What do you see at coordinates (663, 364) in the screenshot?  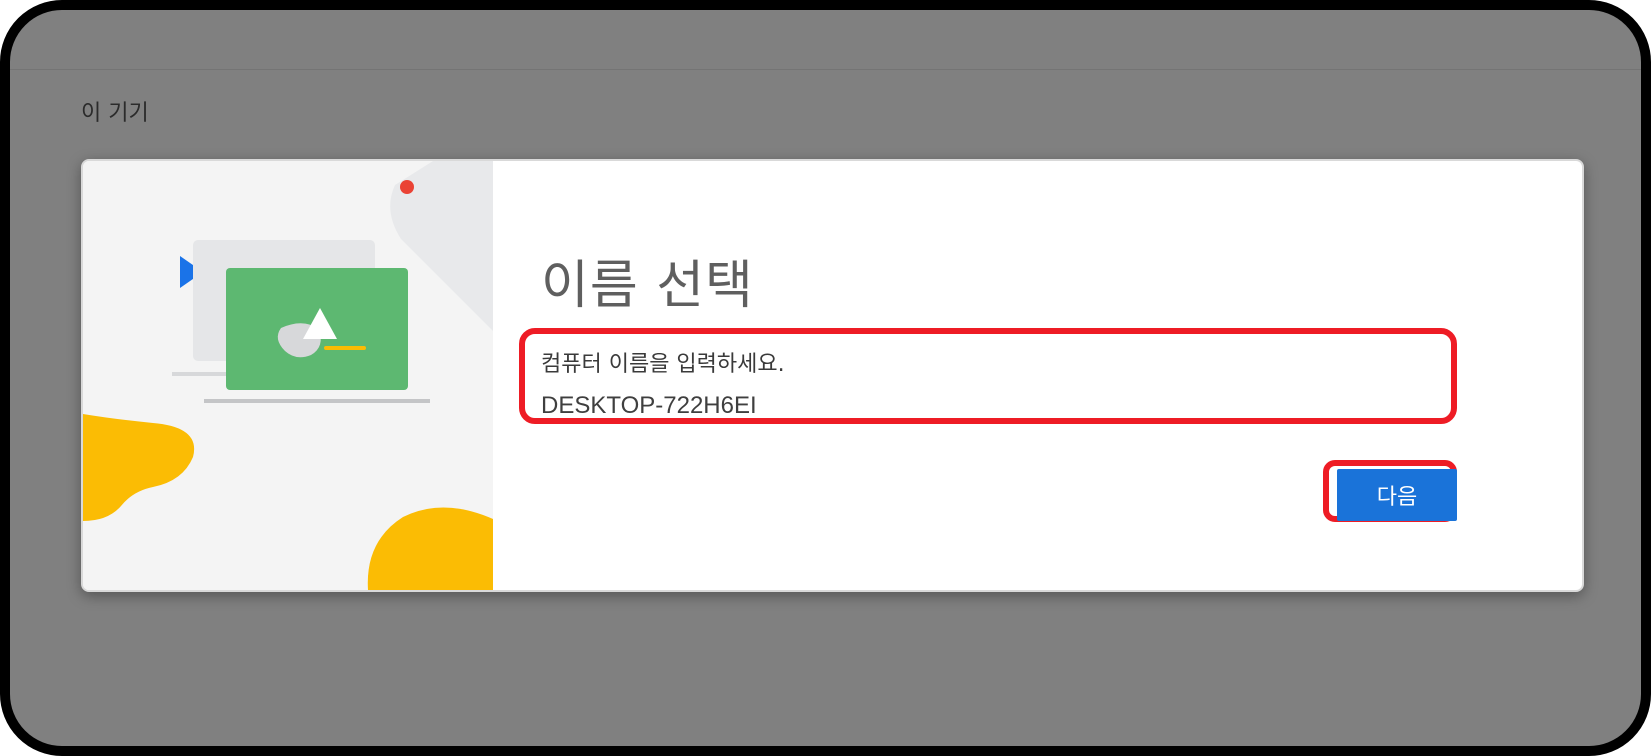 I see `name-field-label: 컴퓨터 이름을 입력하세요.` at bounding box center [663, 364].